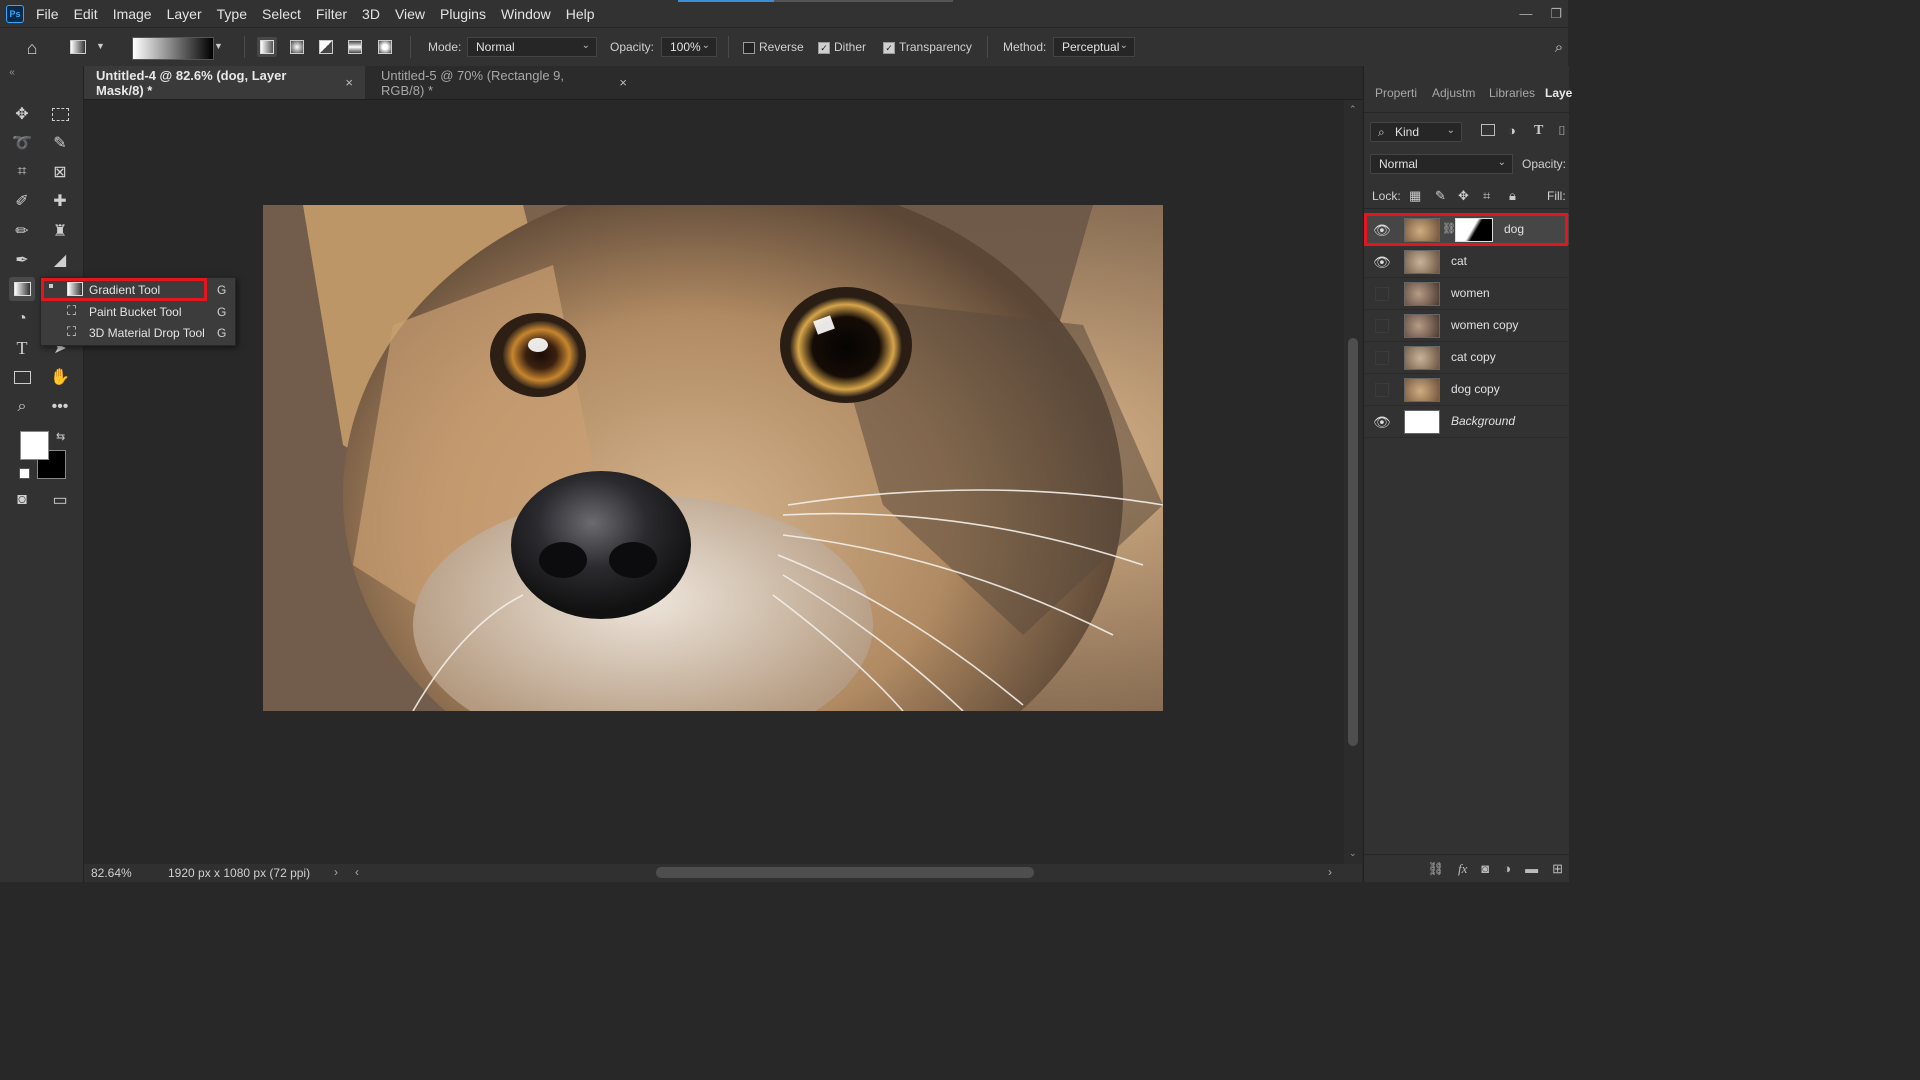 Image resolution: width=1920 pixels, height=1080 pixels. I want to click on link-layers-icon: ⛓, so click(1435, 869).